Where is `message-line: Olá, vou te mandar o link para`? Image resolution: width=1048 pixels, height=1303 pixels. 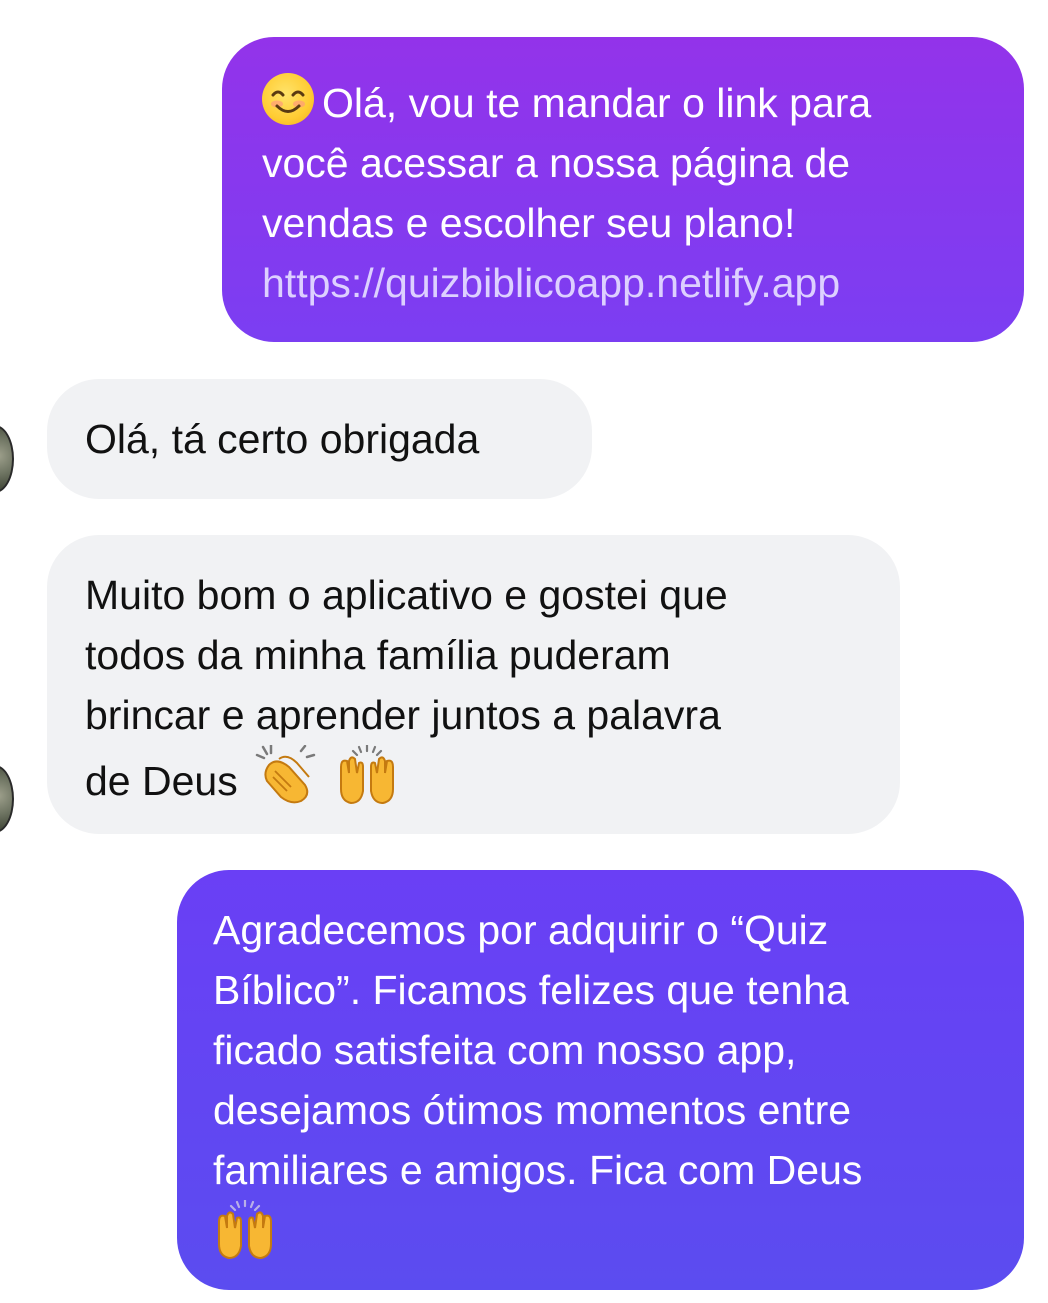
message-line: Olá, vou te mandar o link para is located at coordinates (623, 103).